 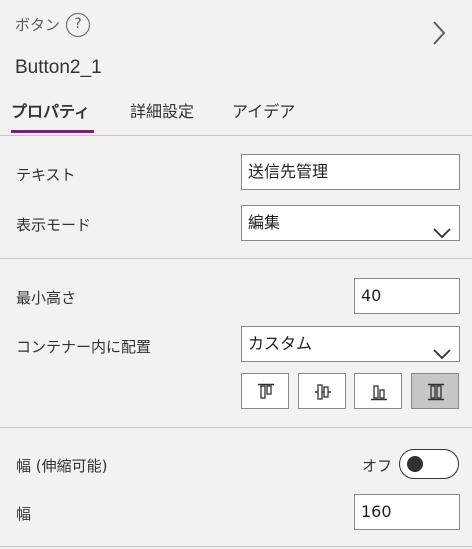 I want to click on tab-ideas: アイデア, so click(x=263, y=117).